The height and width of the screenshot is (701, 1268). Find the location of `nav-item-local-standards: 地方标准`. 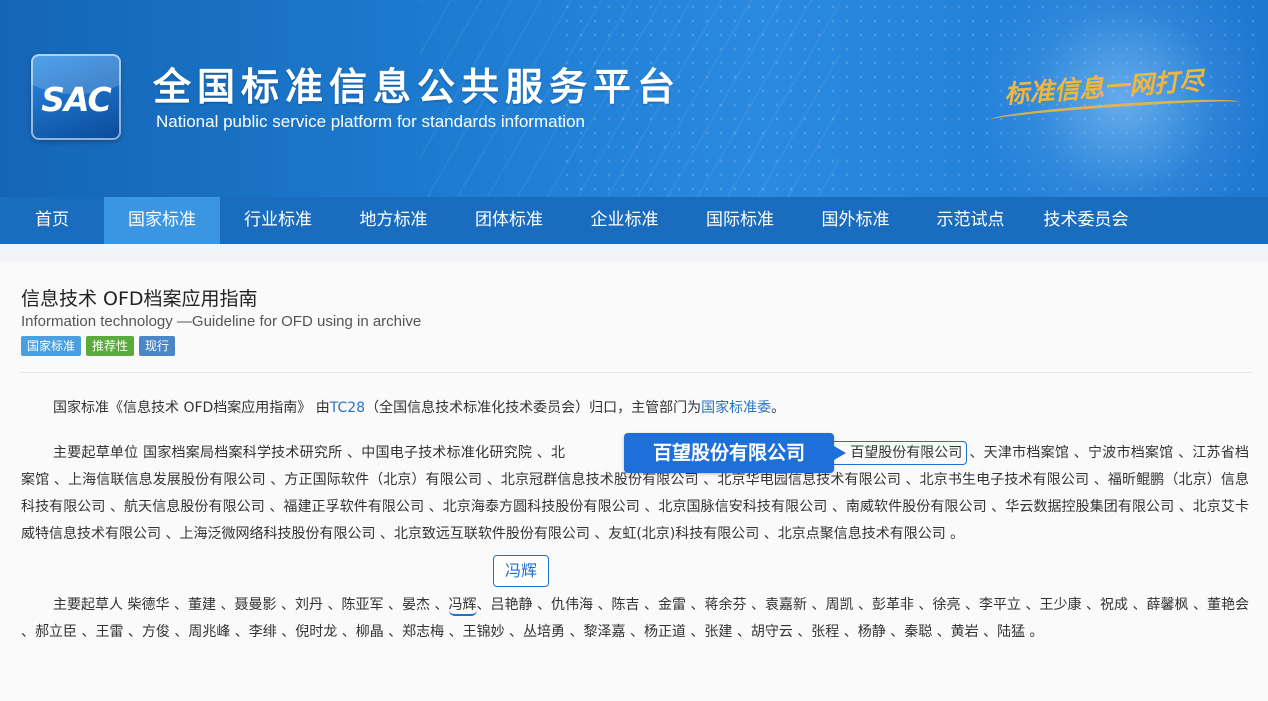

nav-item-local-standards: 地方标准 is located at coordinates (393, 220).